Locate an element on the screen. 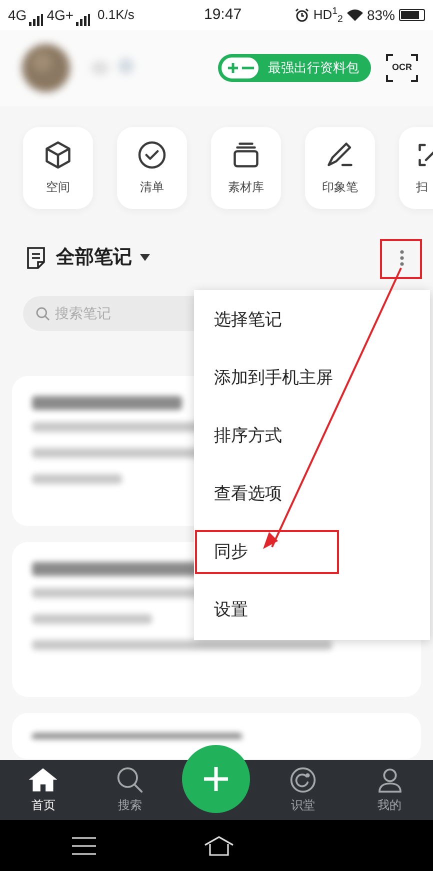 This screenshot has width=433, height=871. network-label: 4G is located at coordinates (17, 15).